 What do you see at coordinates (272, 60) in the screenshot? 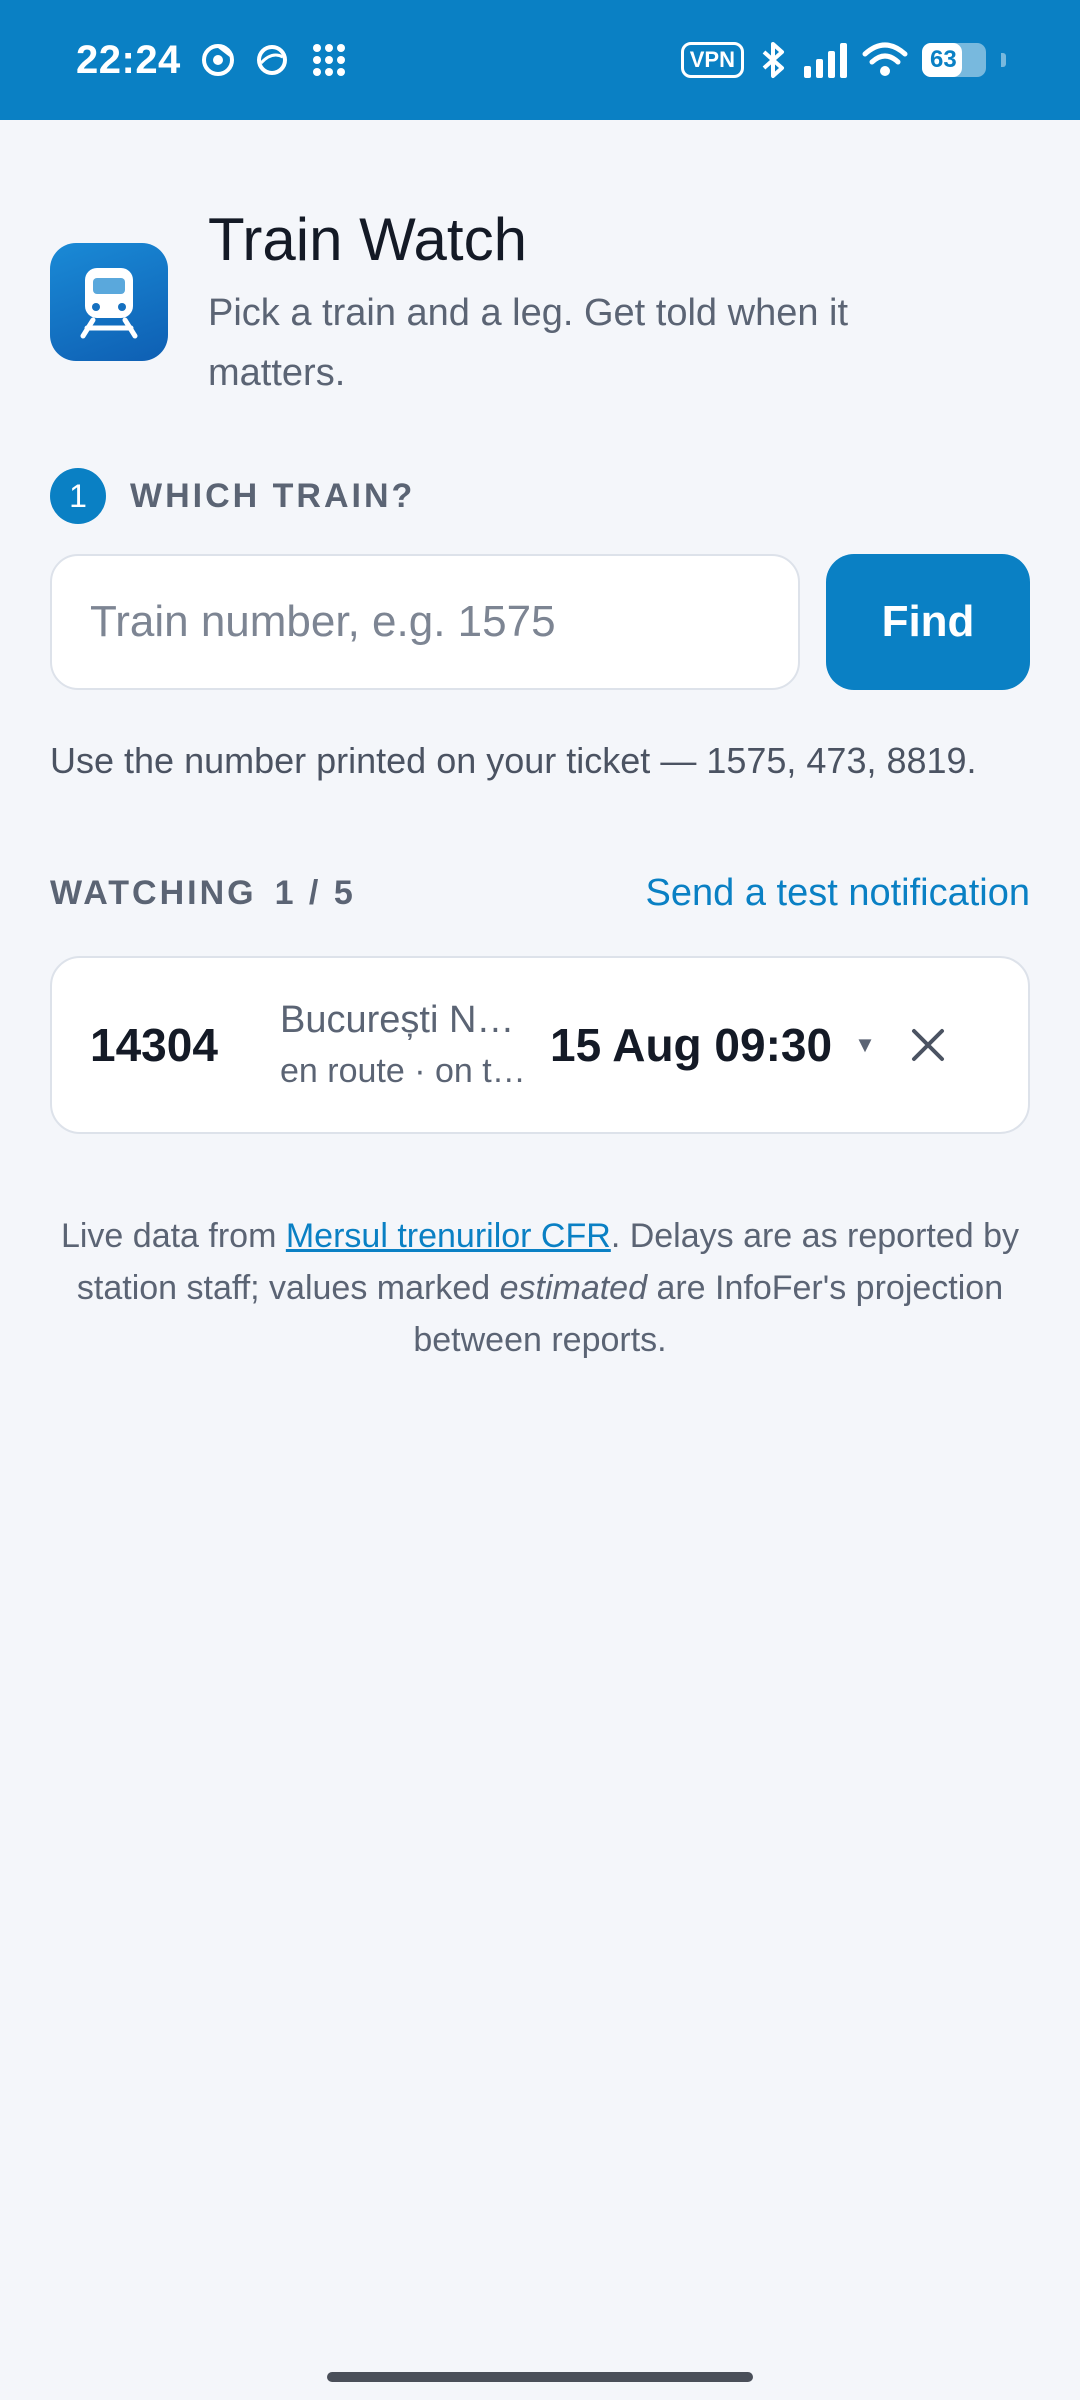
I see `browser-icon` at bounding box center [272, 60].